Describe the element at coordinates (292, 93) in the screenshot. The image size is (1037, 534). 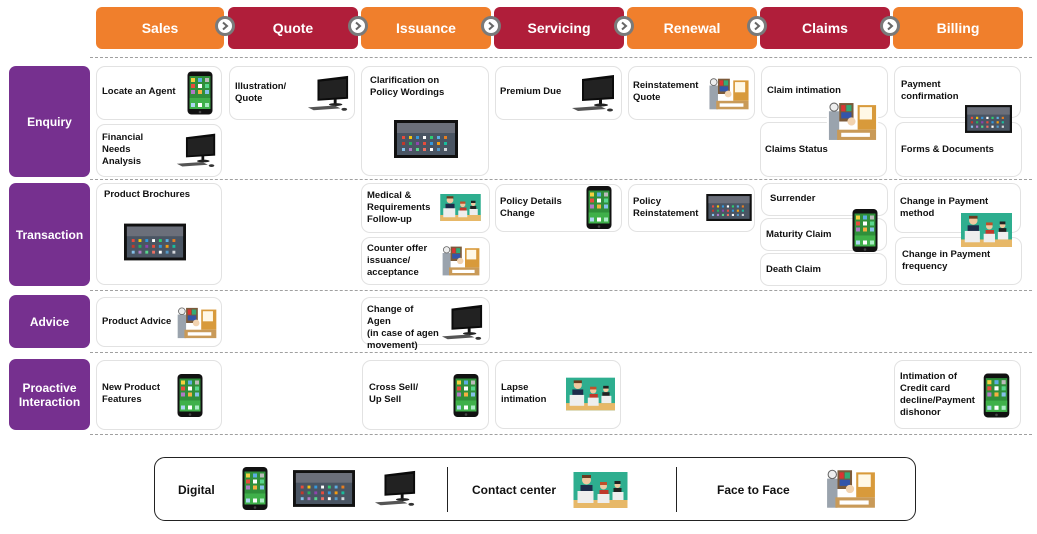
I see `card-illustration-quote: Illustration/ Quote` at that location.